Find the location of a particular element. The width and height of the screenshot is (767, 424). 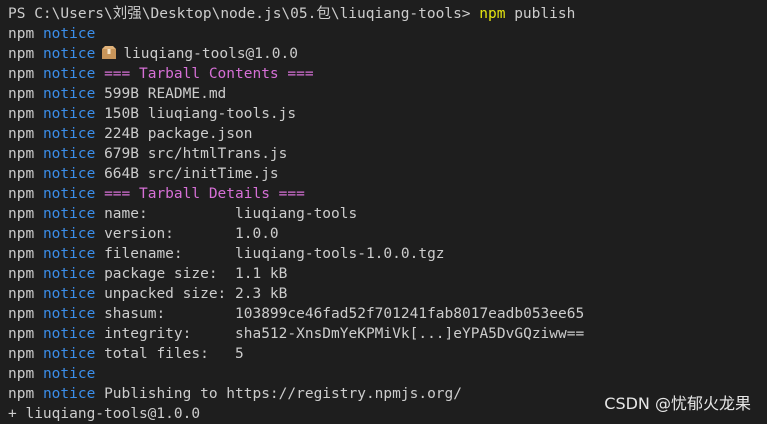

npm-notice-line: npm notice unpacked size: 2.3 kB is located at coordinates (387, 294).